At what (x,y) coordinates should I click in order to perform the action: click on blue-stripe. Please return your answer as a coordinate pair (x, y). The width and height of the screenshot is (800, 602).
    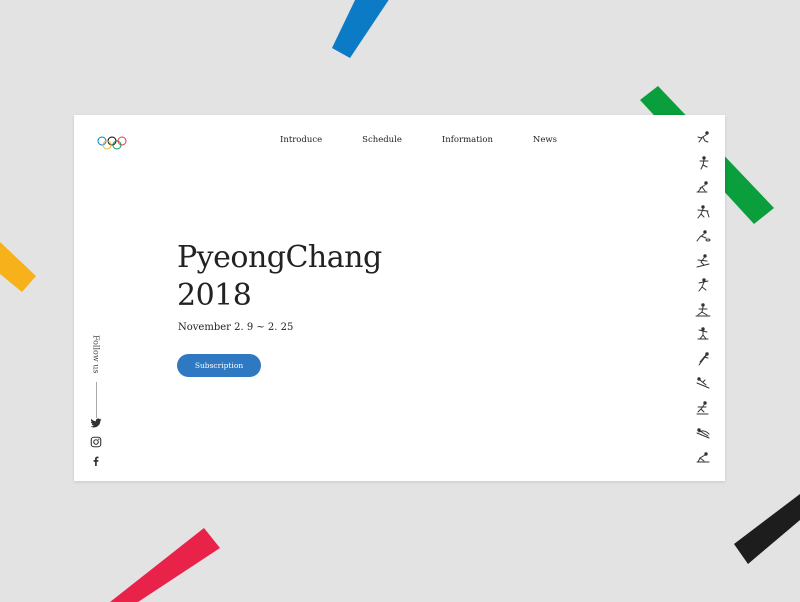
    Looking at the image, I should click on (360, 29).